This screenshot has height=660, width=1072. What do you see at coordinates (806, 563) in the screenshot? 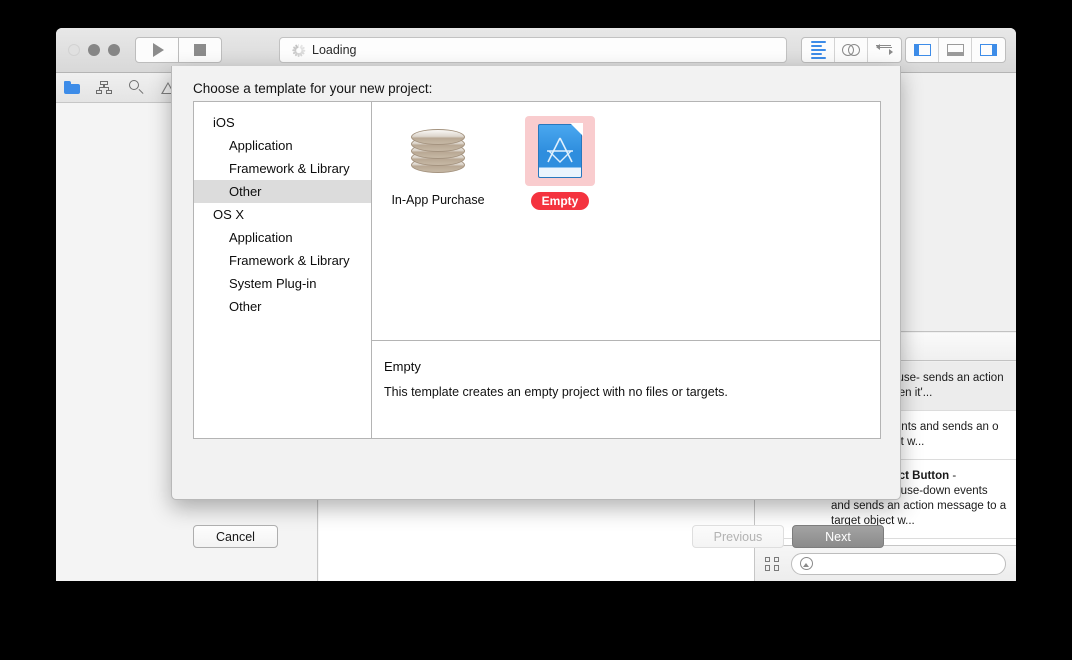
I see `filter-icon` at bounding box center [806, 563].